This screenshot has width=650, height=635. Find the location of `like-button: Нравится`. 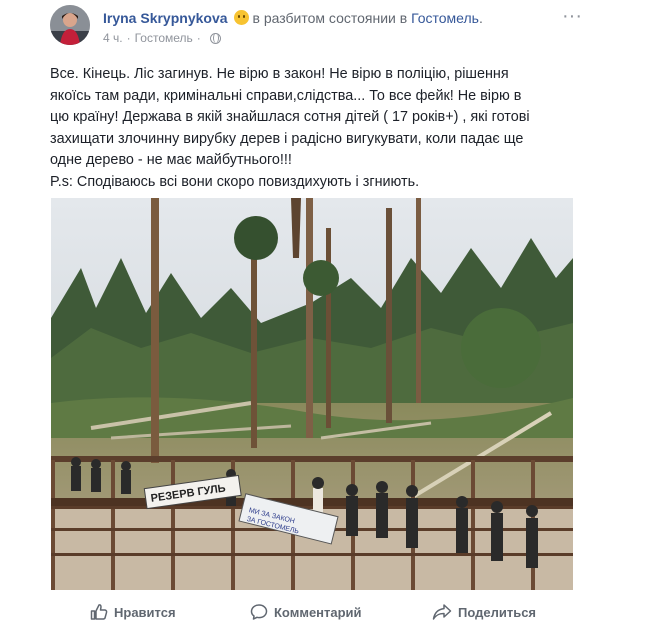

like-button: Нравится is located at coordinates (133, 612).